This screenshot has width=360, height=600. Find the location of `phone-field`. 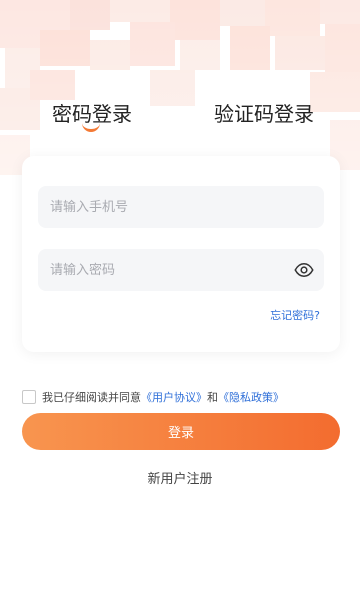

phone-field is located at coordinates (181, 207).